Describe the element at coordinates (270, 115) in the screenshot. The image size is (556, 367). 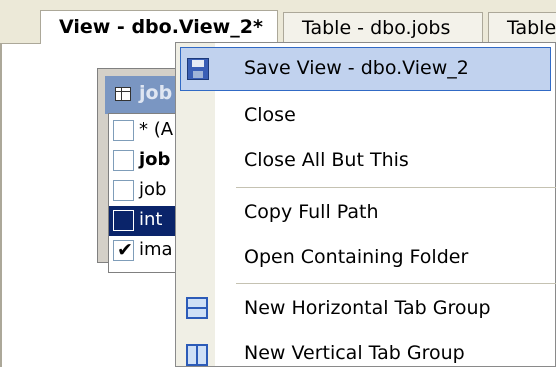
I see `menu-item-label: Close` at that location.